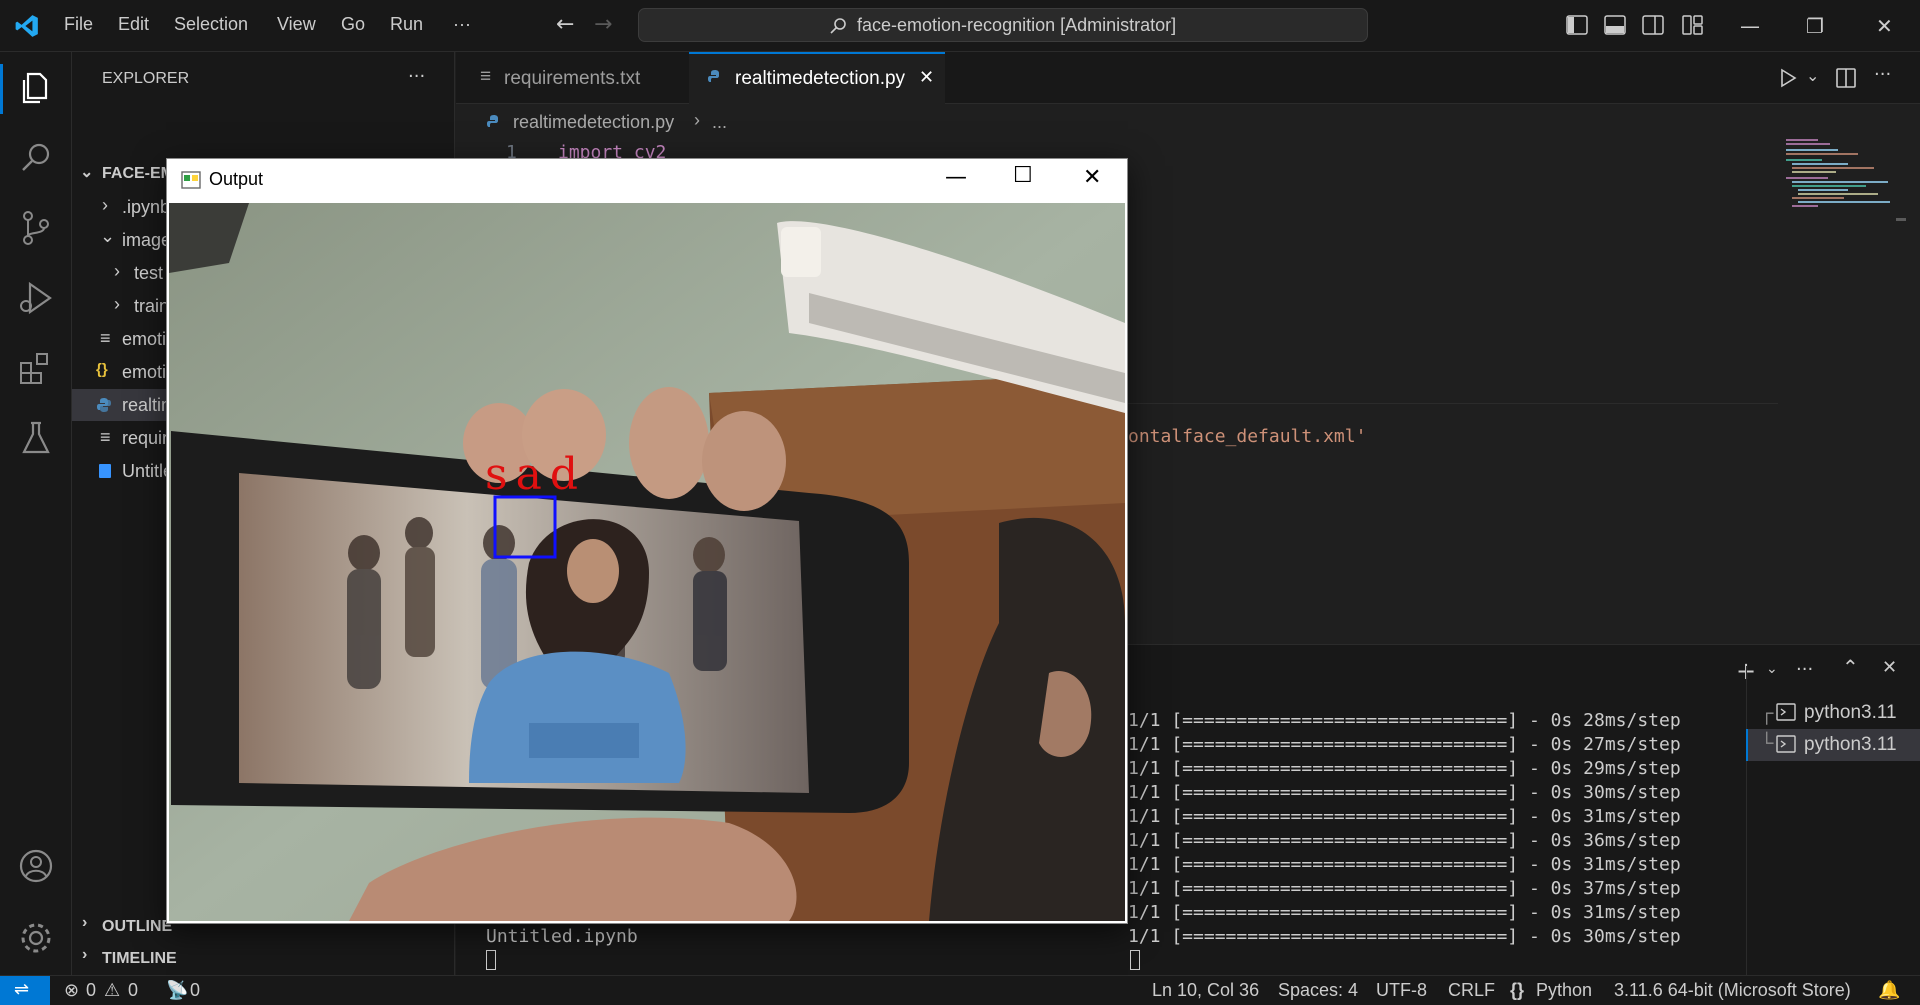  Describe the element at coordinates (1833, 745) in the screenshot. I see `terminal-tab-2: └ python3.11` at that location.